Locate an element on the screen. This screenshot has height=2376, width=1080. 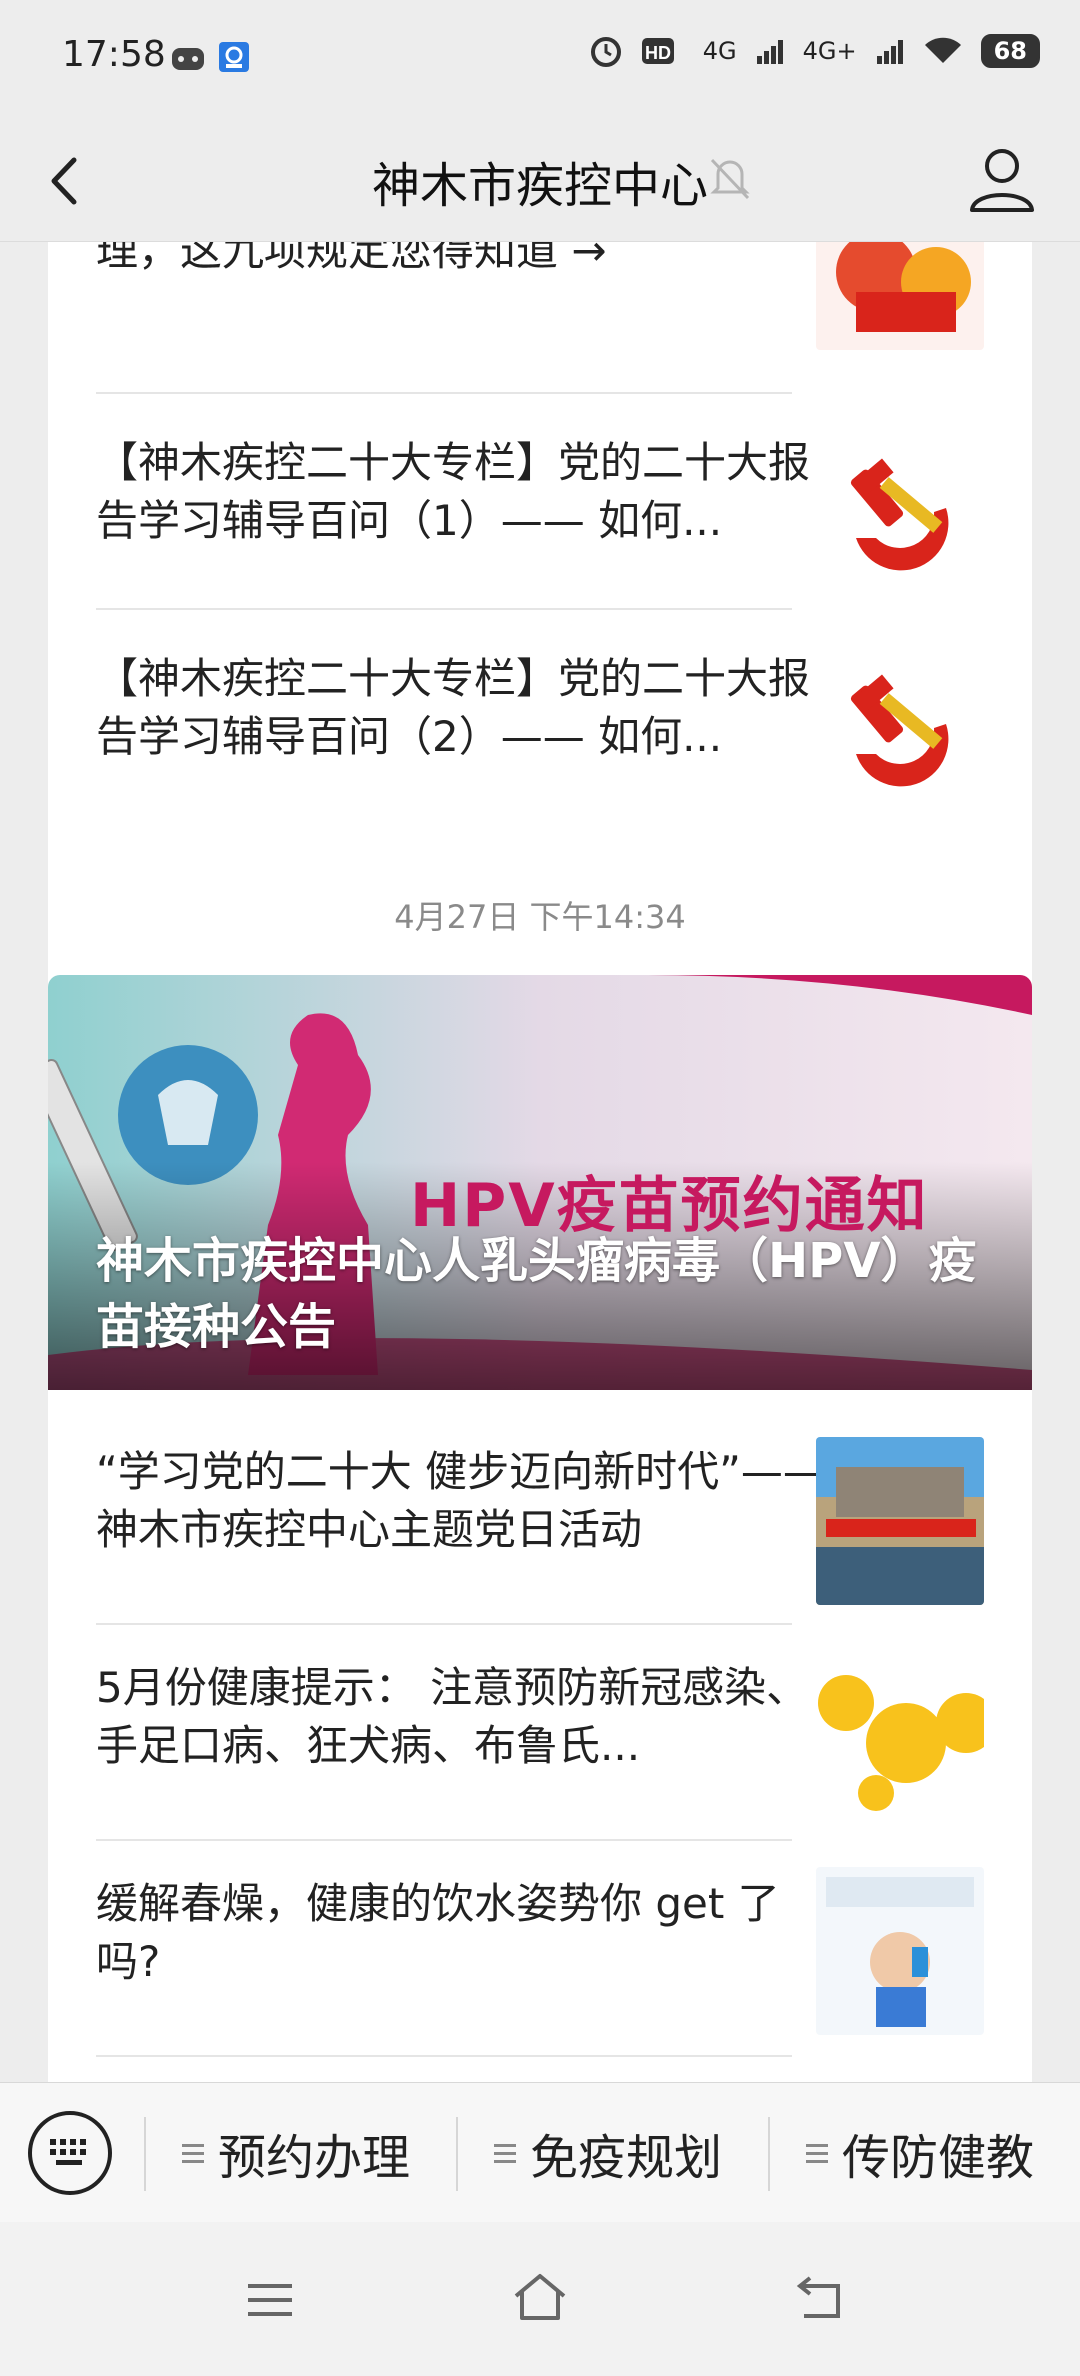
alarm-icon is located at coordinates (605, 52).